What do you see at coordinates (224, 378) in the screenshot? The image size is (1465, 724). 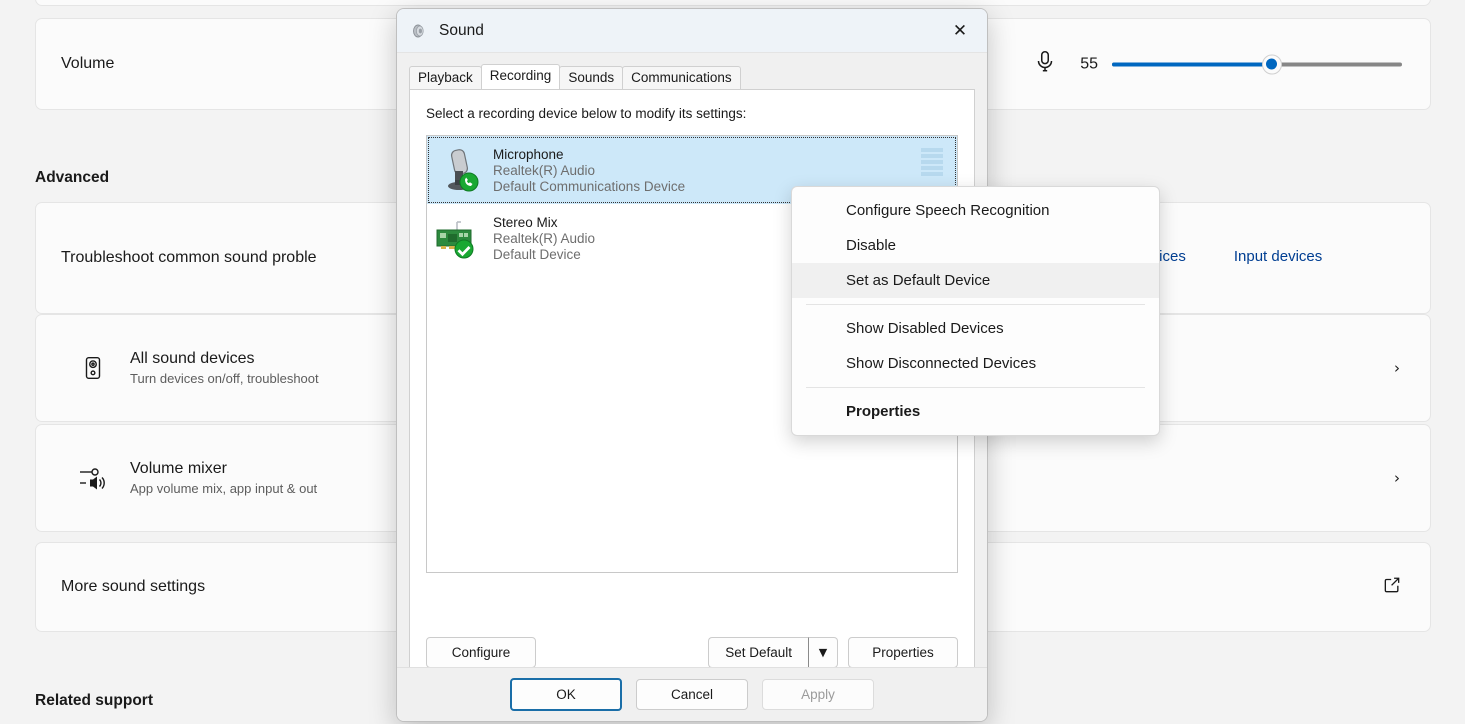 I see `card-all-sound-devices-subtitle: Turn devices on/off, troubleshoot` at bounding box center [224, 378].